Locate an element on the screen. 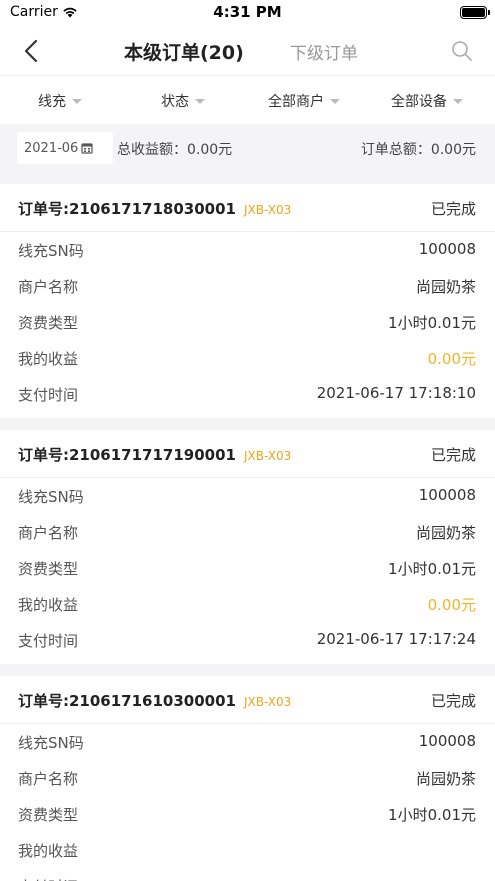 This screenshot has width=495, height=881. battery-icon is located at coordinates (475, 12).